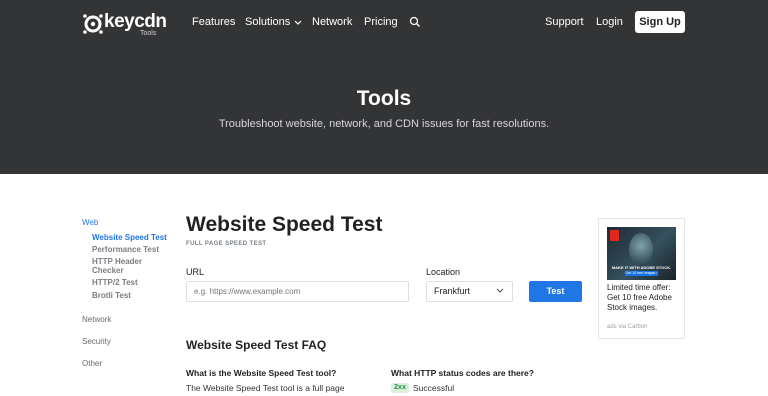  I want to click on faq-title: Website Speed Test FAQ, so click(256, 345).